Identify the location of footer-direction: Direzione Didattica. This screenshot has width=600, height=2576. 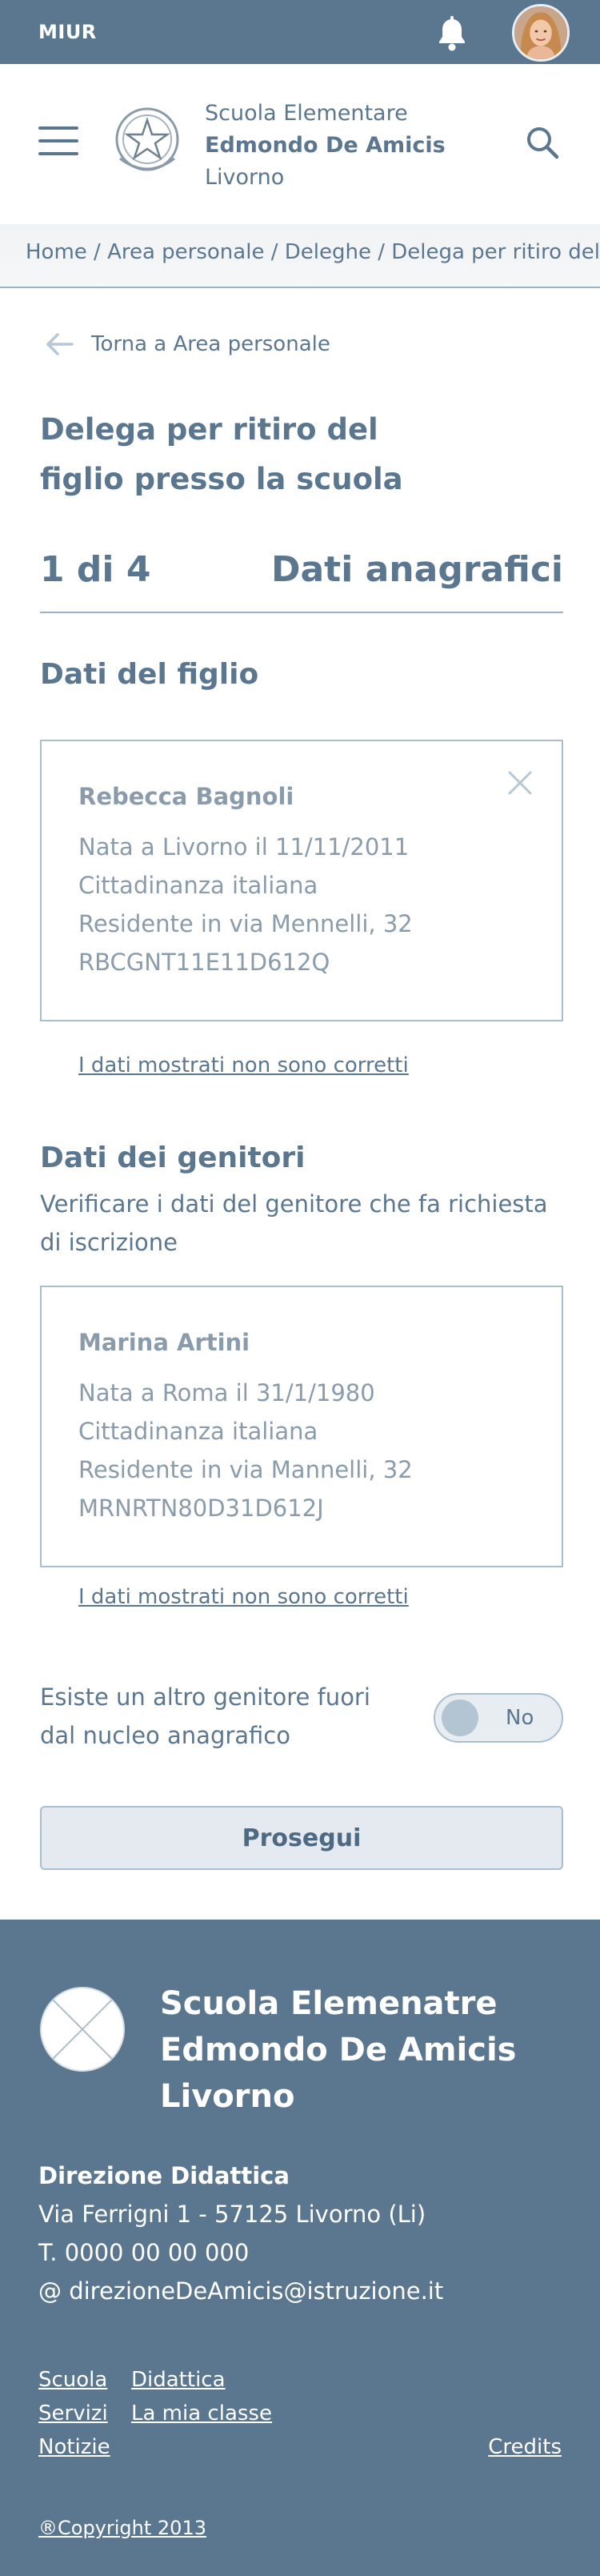
(164, 2176).